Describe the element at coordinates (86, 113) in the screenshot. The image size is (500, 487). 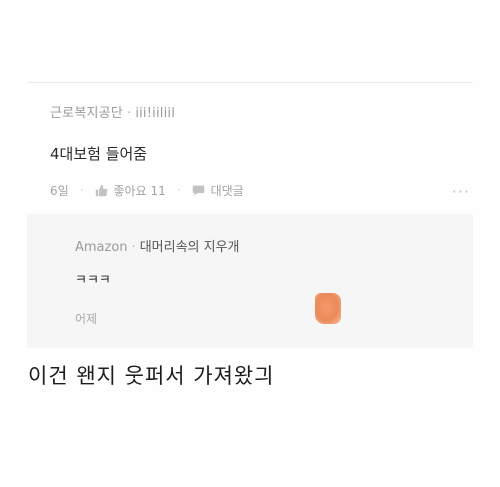
I see `comment-author: 근로복지공단` at that location.